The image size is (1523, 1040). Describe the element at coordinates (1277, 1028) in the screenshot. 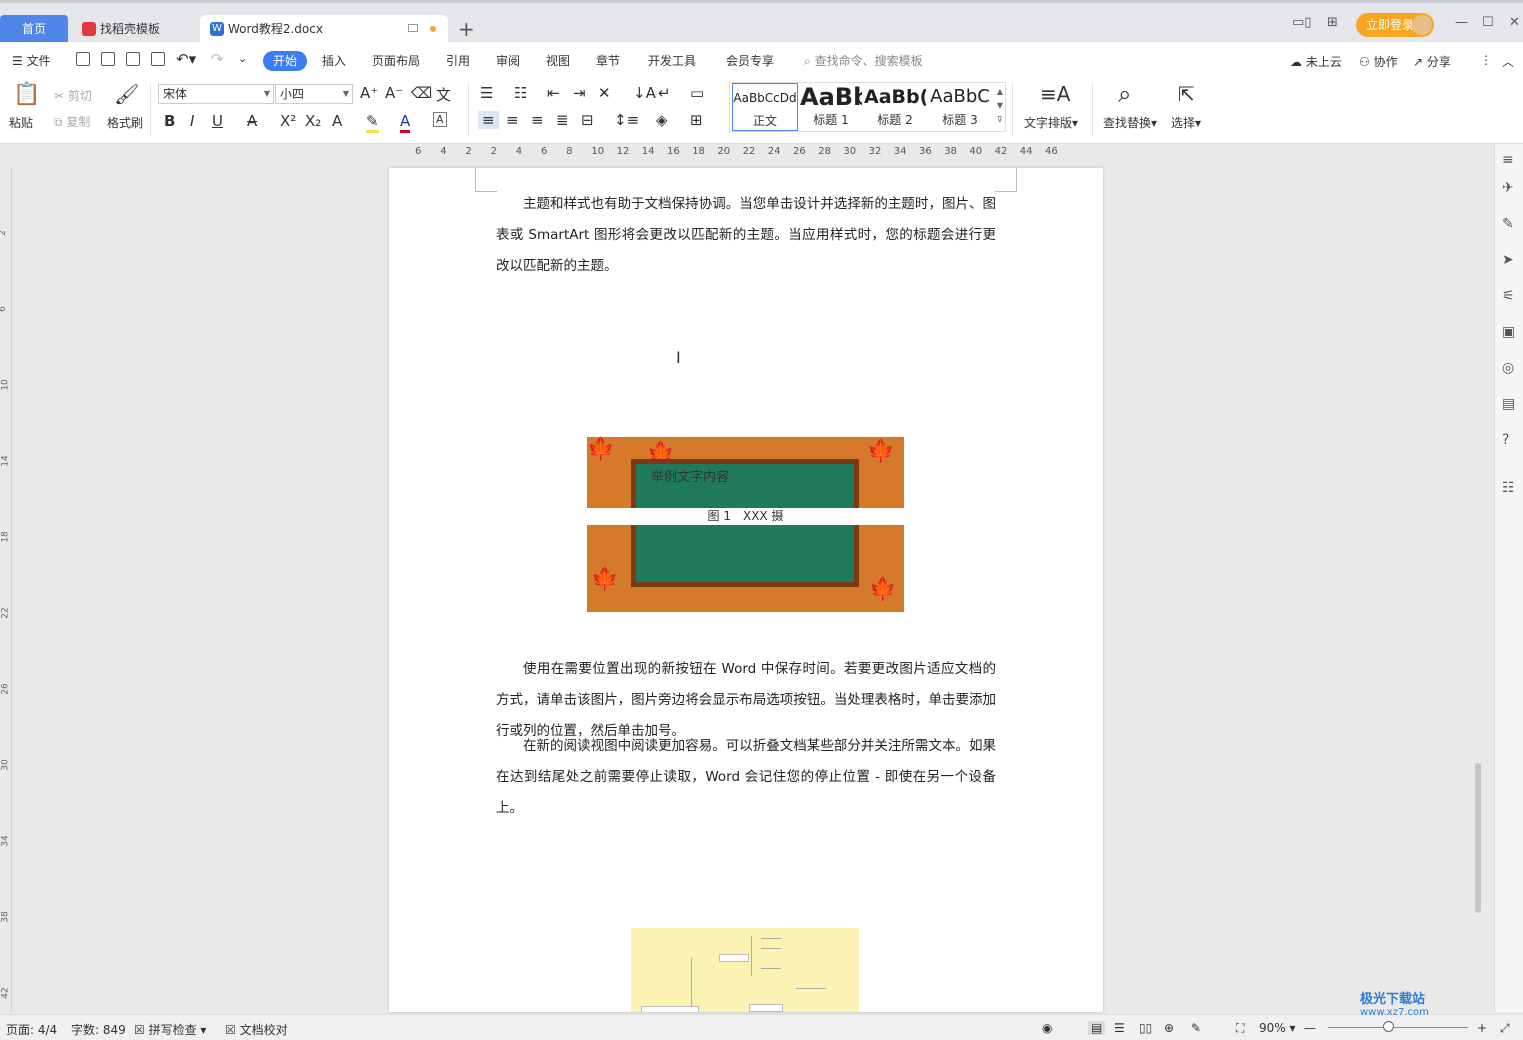

I see `zoom-level: 90% ▾` at that location.